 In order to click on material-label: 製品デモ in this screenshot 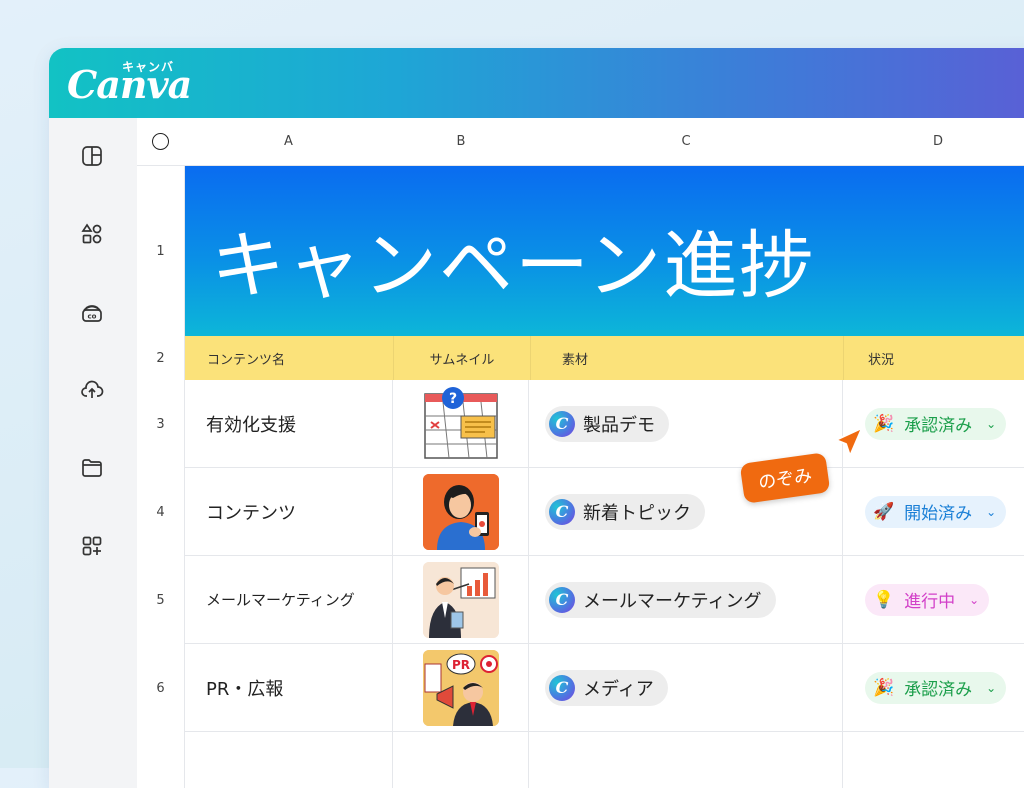, I will do `click(619, 425)`.